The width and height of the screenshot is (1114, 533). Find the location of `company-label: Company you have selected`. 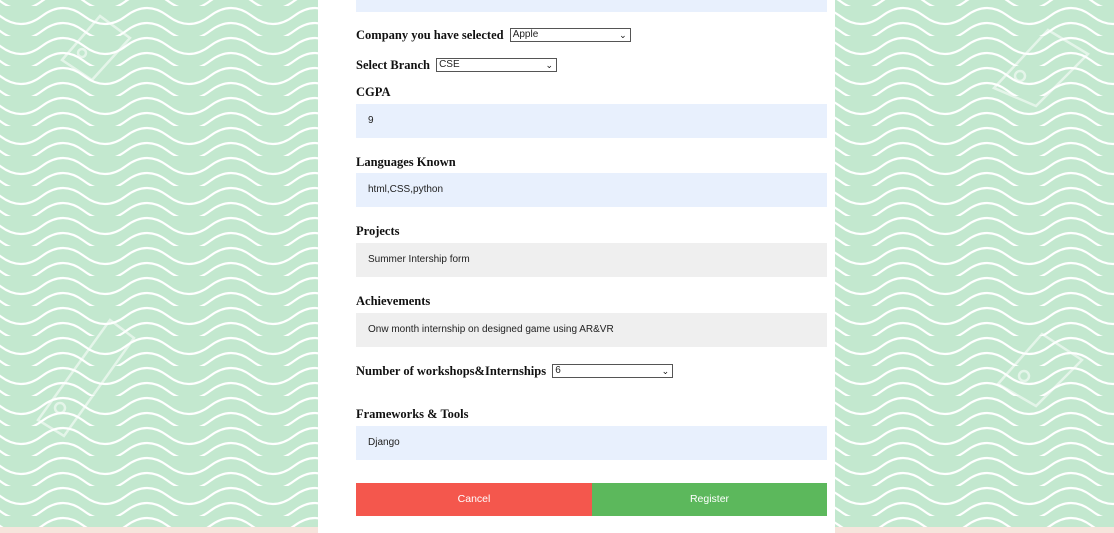

company-label: Company you have selected is located at coordinates (430, 34).